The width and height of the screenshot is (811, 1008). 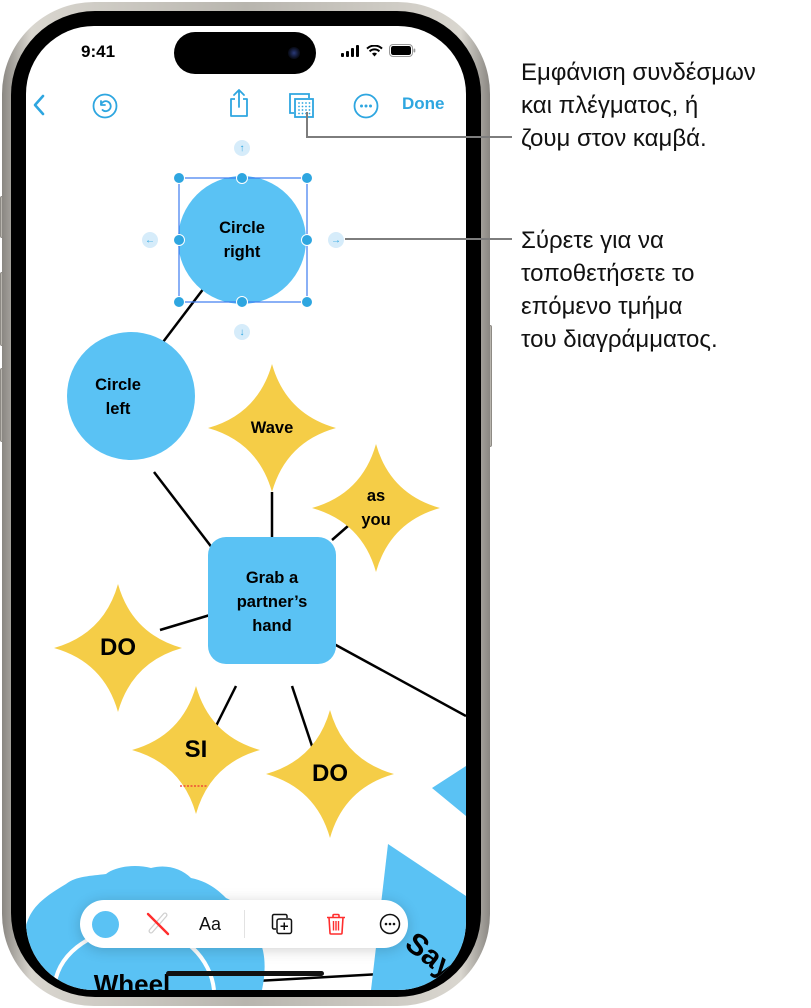 I want to click on view-options-button, so click(x=302, y=108).